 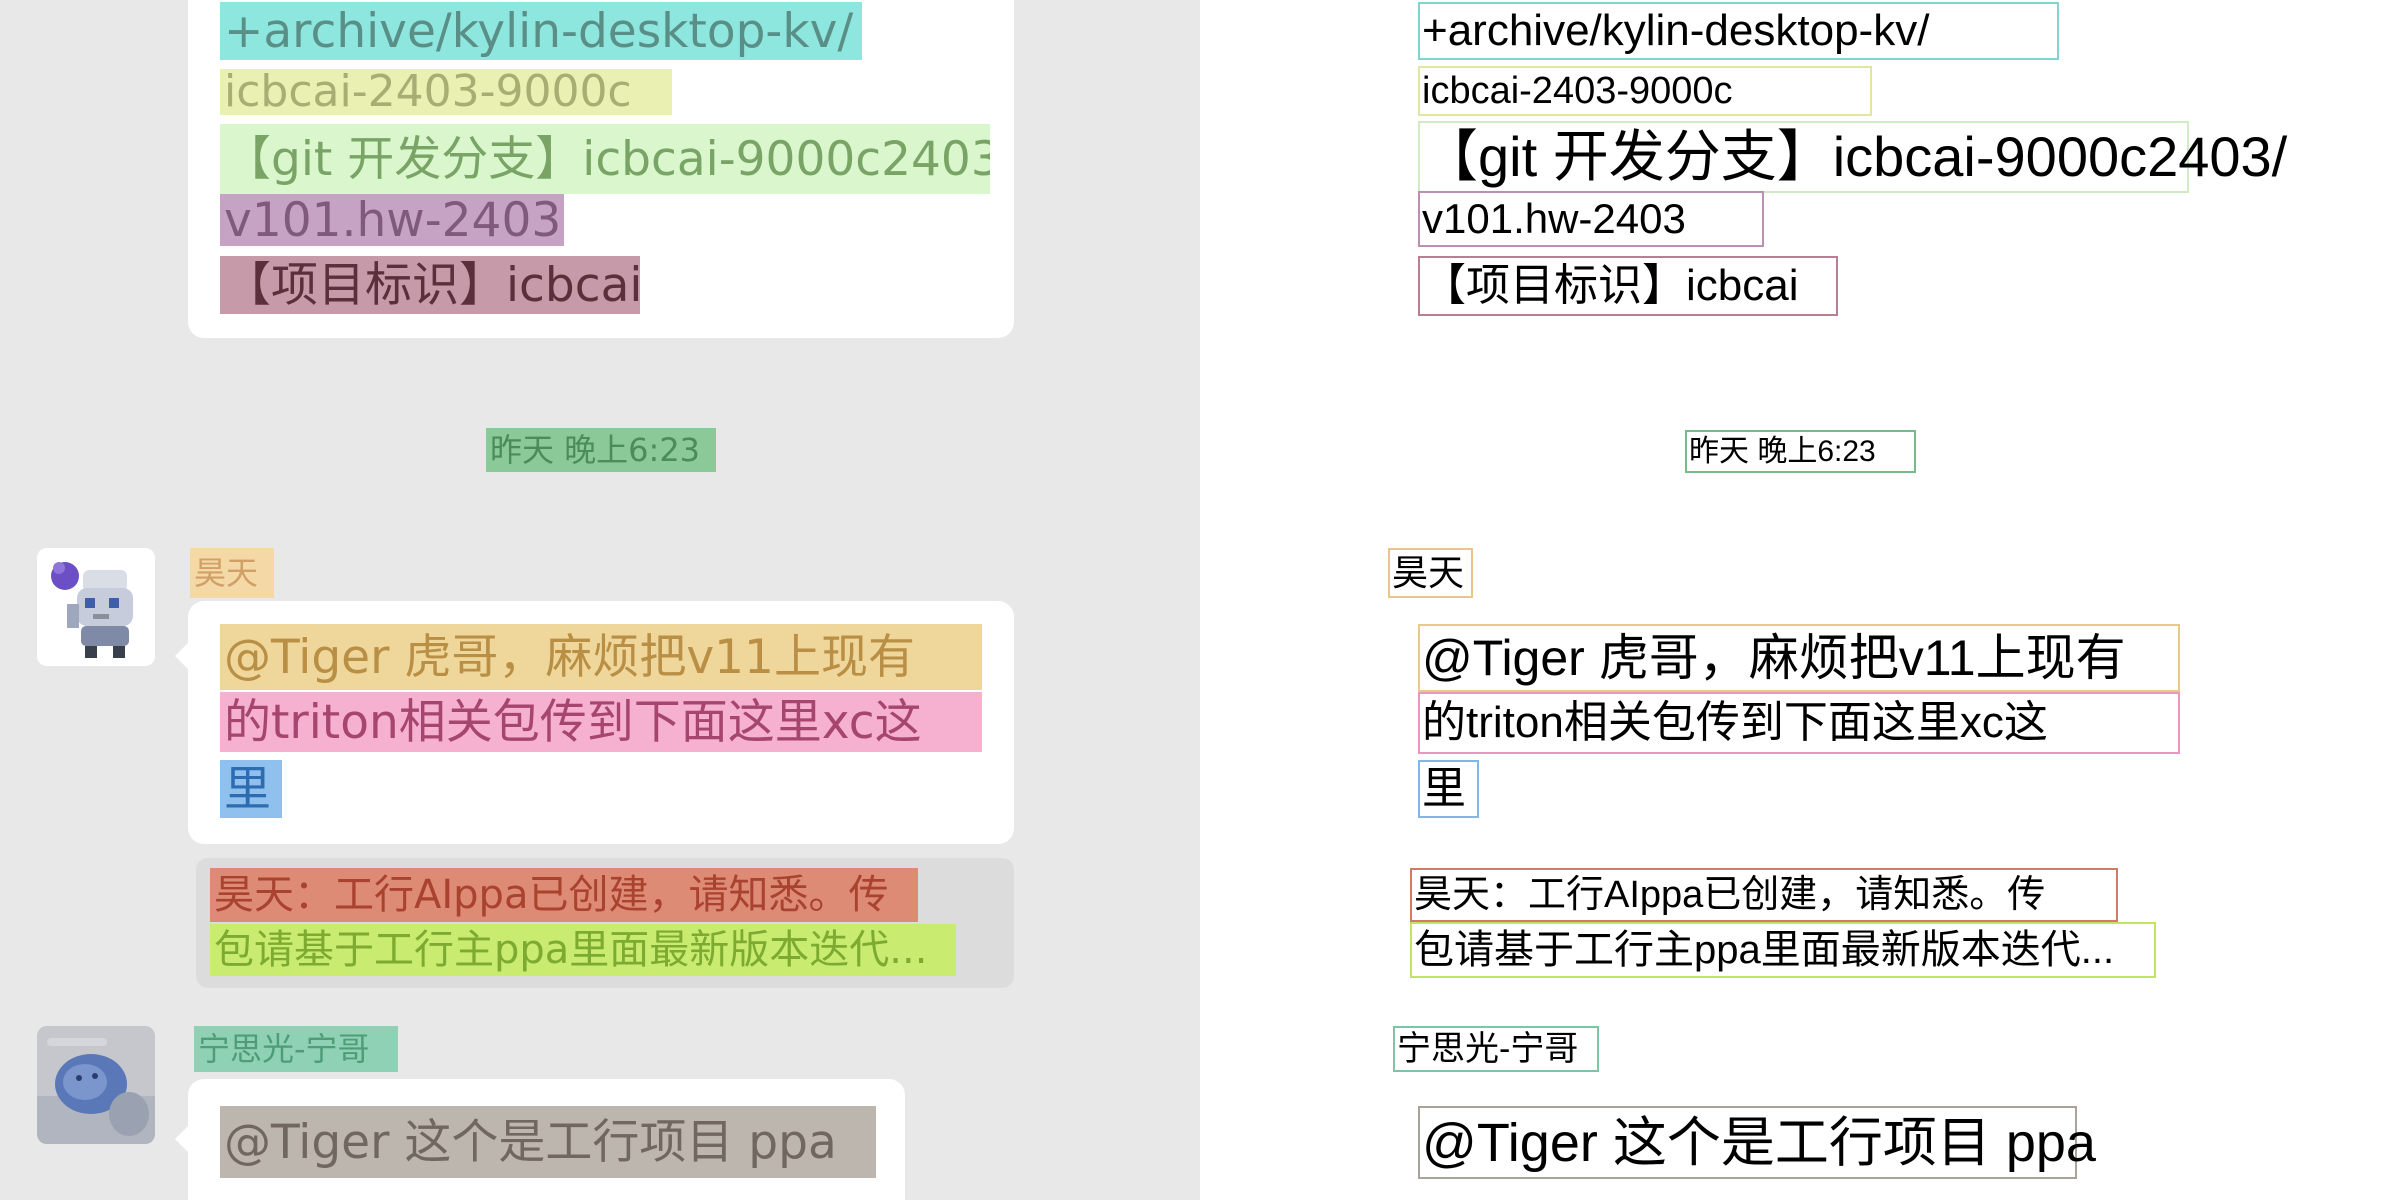 What do you see at coordinates (548, 1142) in the screenshot?
I see `mention-ppa-line: @Tiger 这个是工行项目 ppa` at bounding box center [548, 1142].